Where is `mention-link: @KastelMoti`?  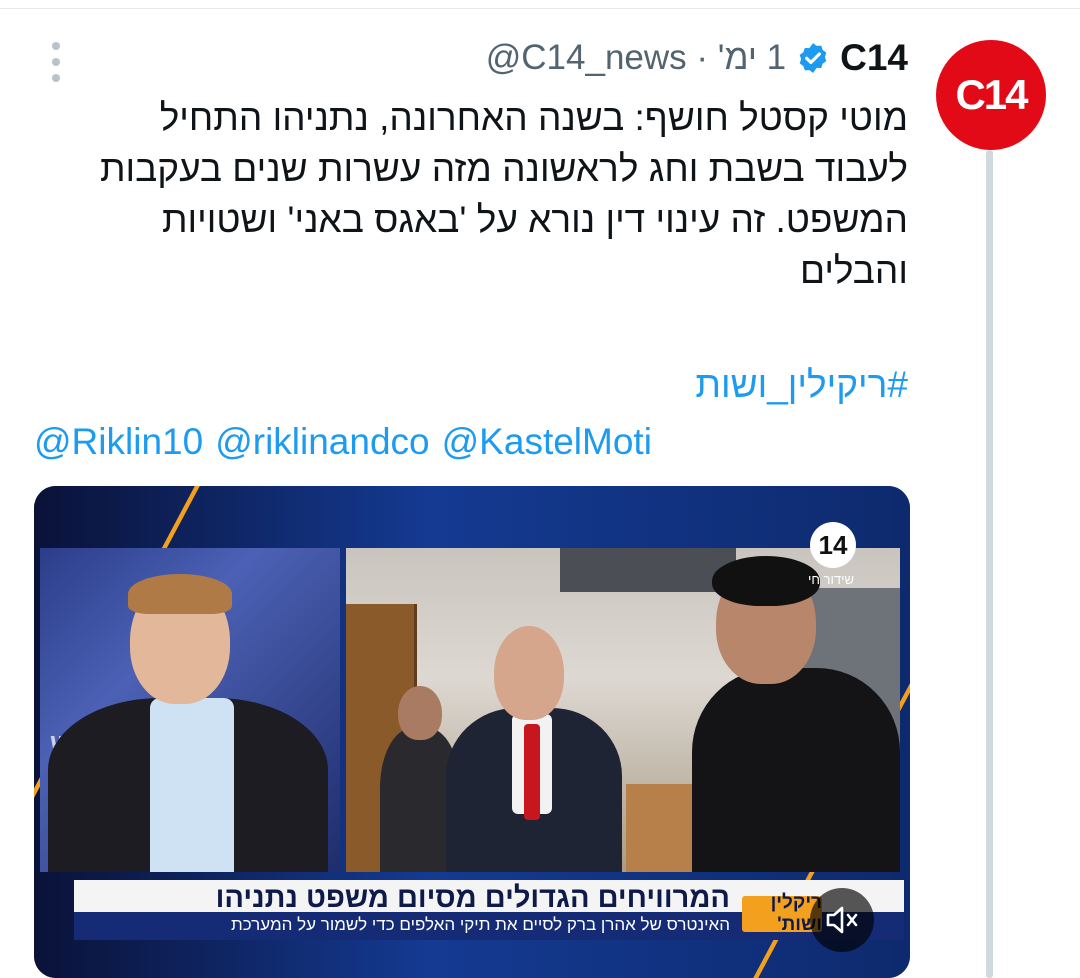
mention-link: @KastelMoti is located at coordinates (547, 442).